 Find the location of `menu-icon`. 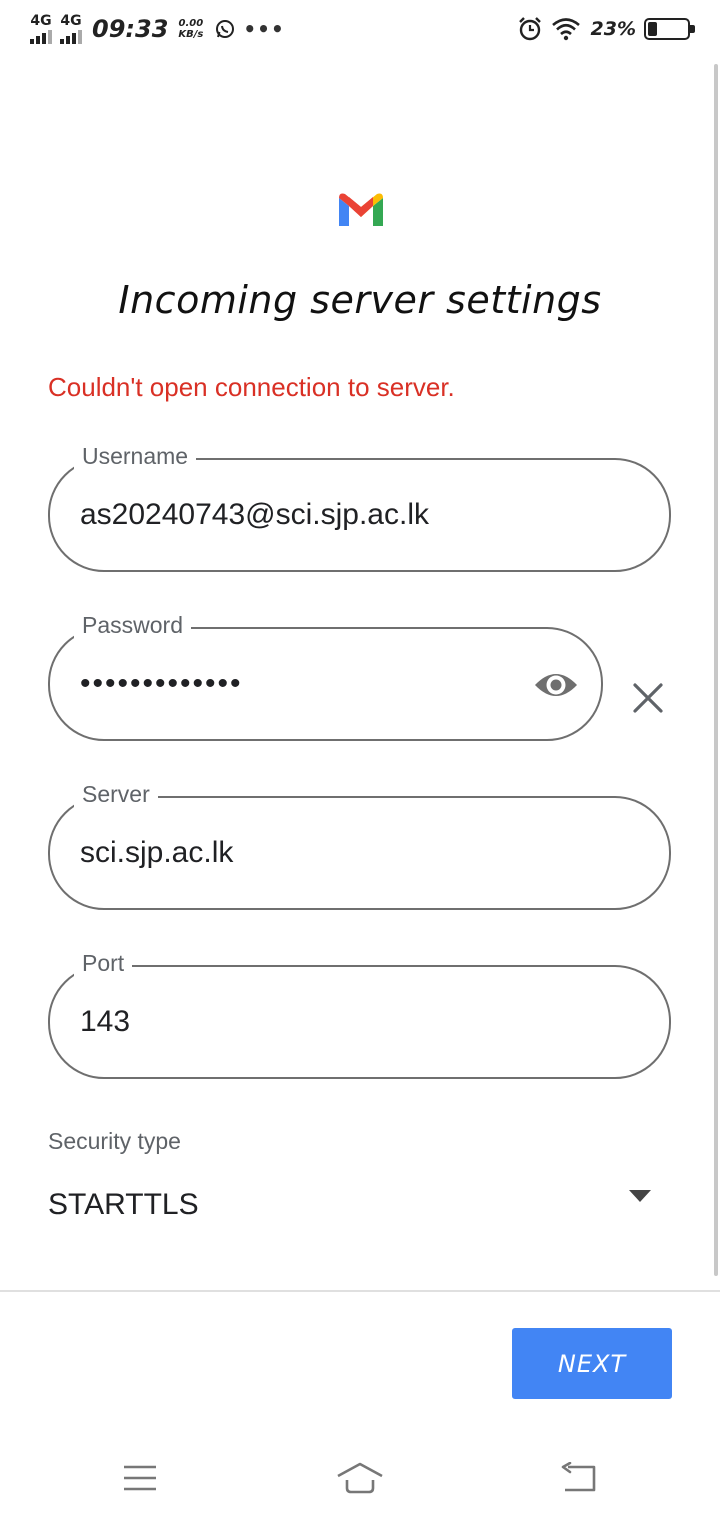

menu-icon is located at coordinates (140, 1478).